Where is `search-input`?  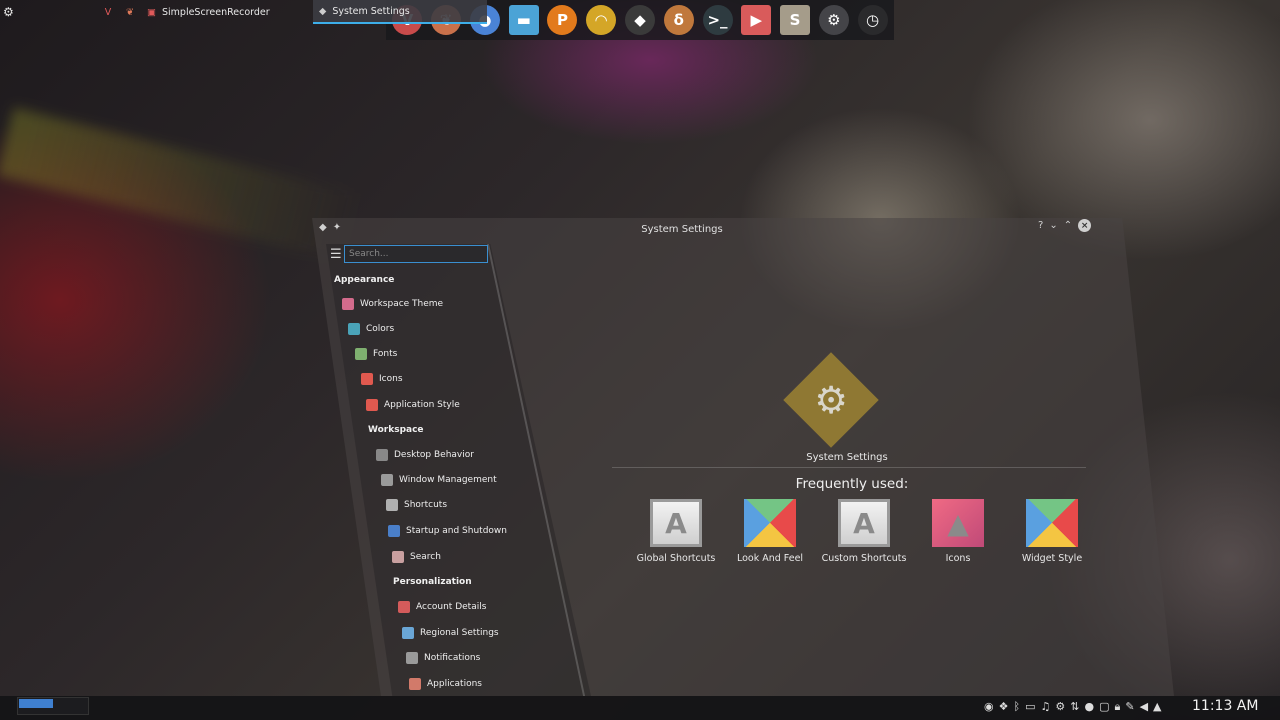
search-input is located at coordinates (416, 254).